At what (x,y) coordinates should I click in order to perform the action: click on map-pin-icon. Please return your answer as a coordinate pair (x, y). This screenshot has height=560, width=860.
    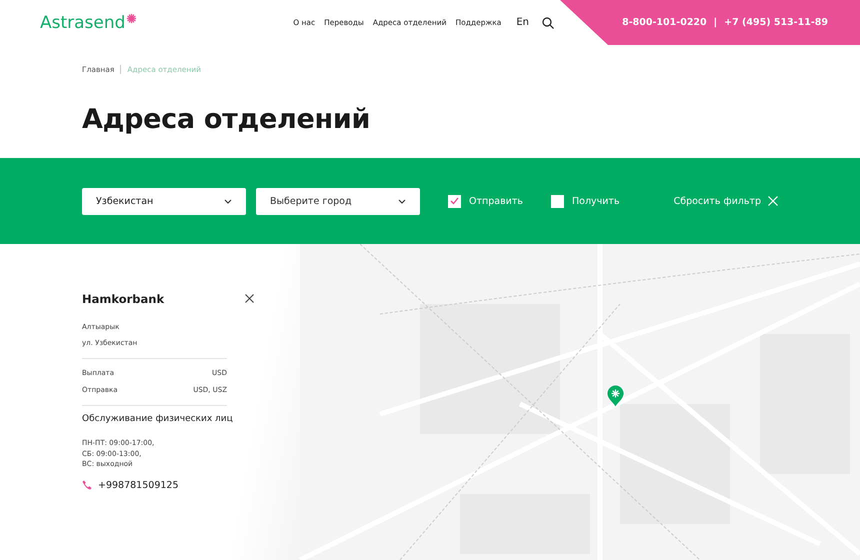
    Looking at the image, I should click on (615, 396).